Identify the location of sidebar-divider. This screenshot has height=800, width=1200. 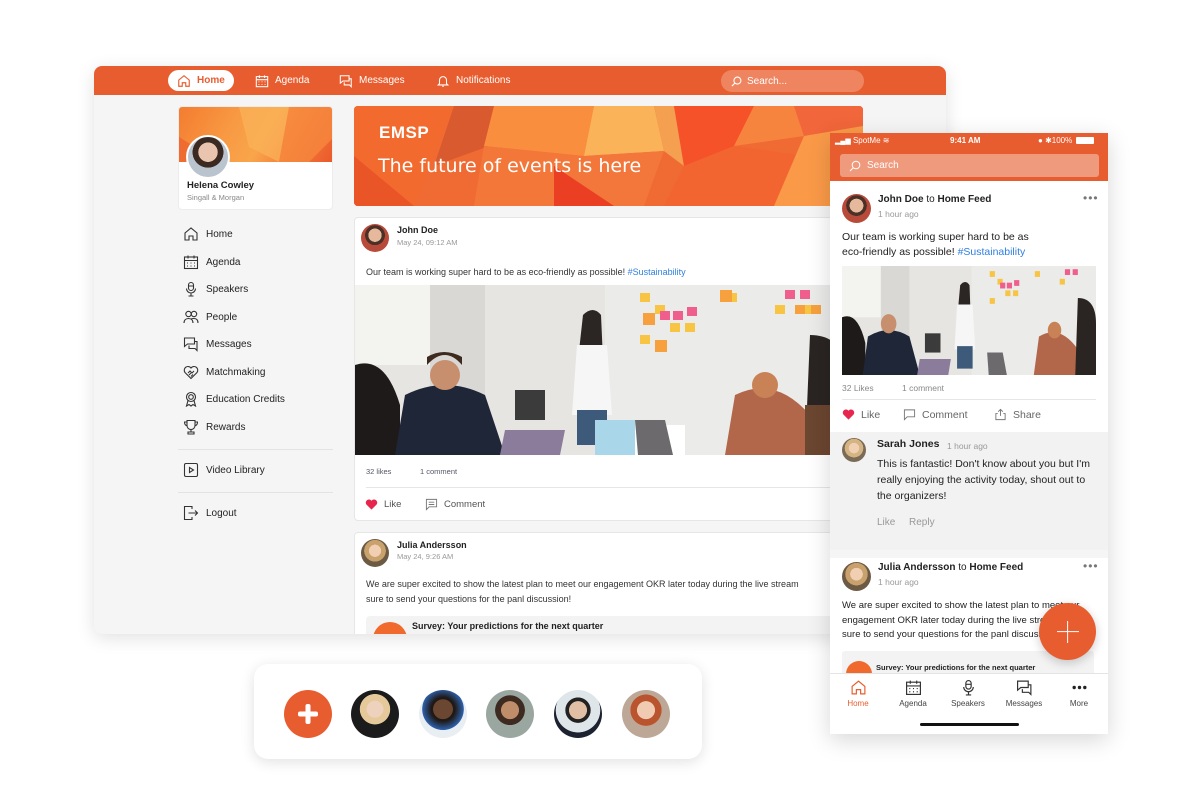
(255, 449).